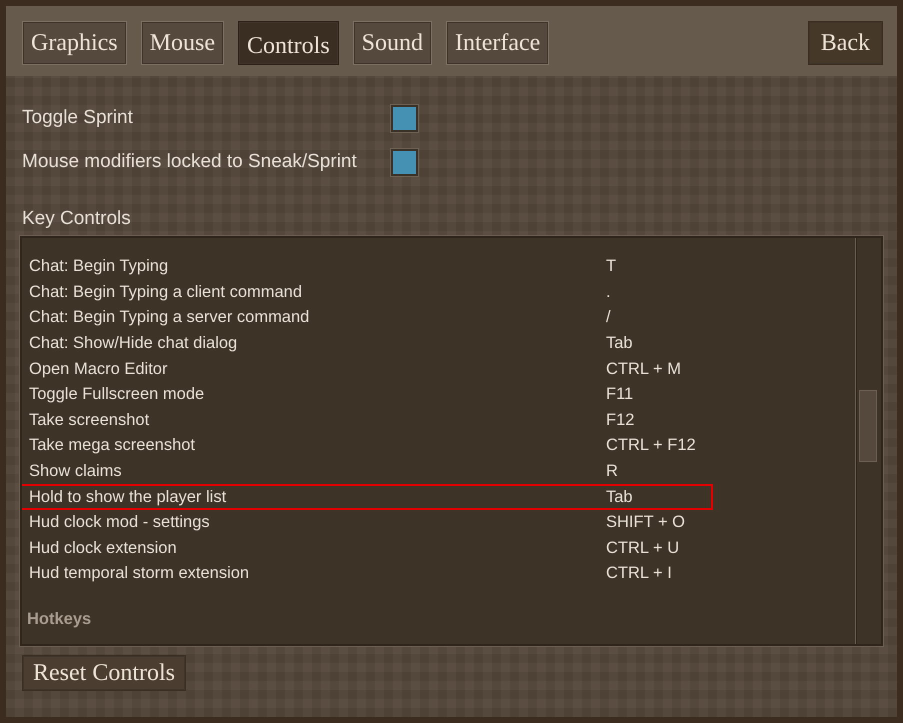 Image resolution: width=903 pixels, height=723 pixels. Describe the element at coordinates (643, 548) in the screenshot. I see `key-label: CTRL + U` at that location.